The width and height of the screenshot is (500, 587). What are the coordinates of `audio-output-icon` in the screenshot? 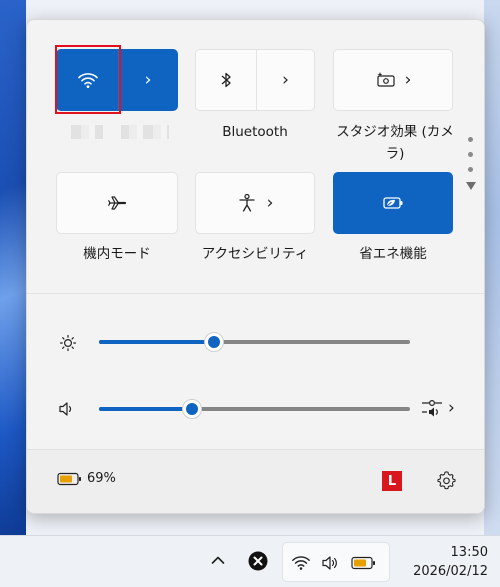 It's located at (432, 408).